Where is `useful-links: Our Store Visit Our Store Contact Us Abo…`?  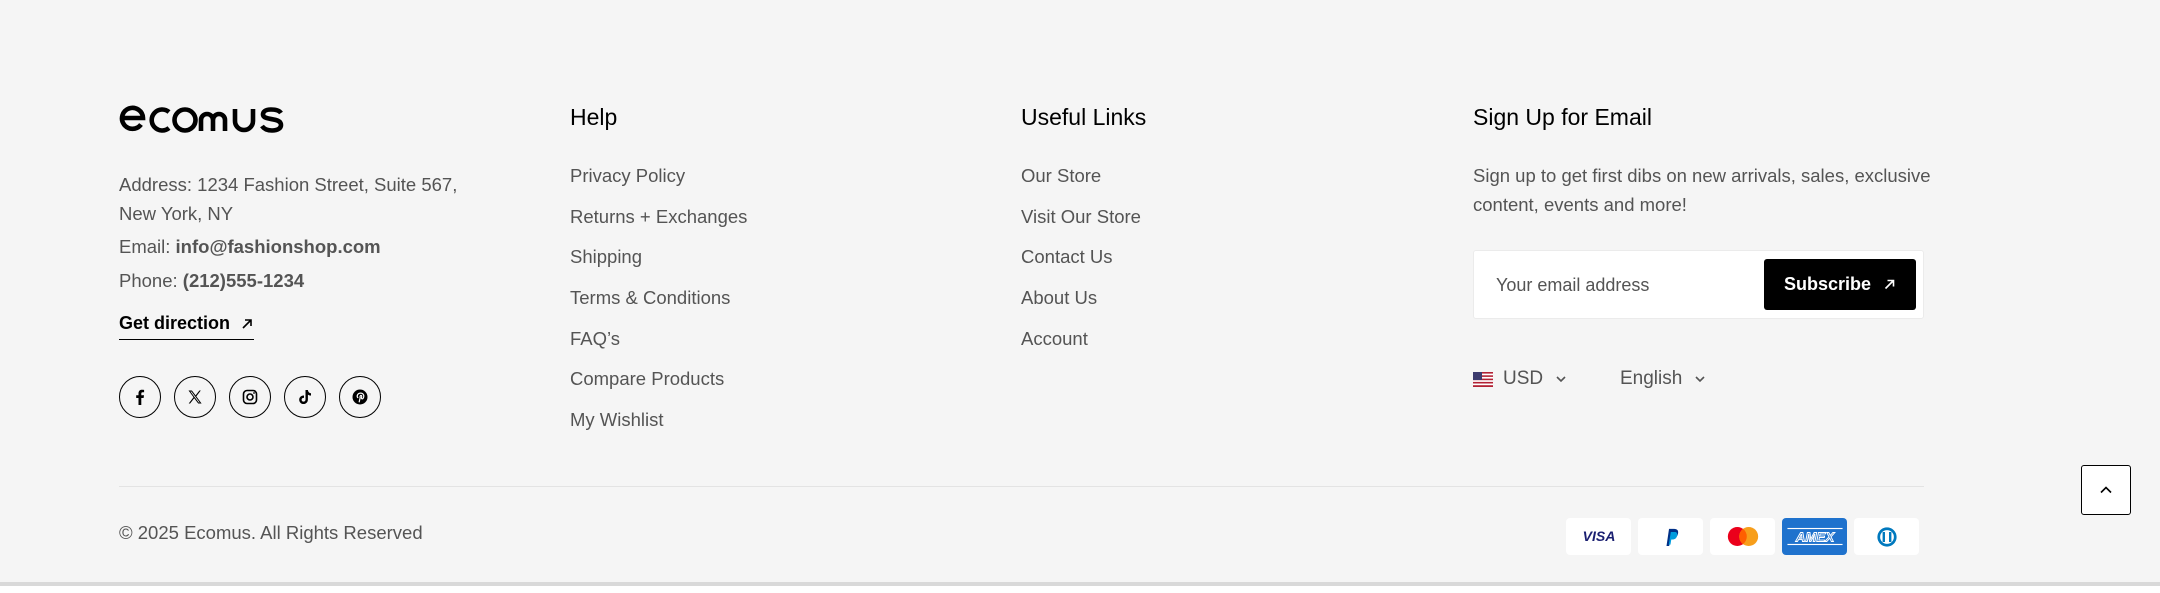
useful-links: Our Store Visit Our Store Contact Us Abo… is located at coordinates (1081, 262).